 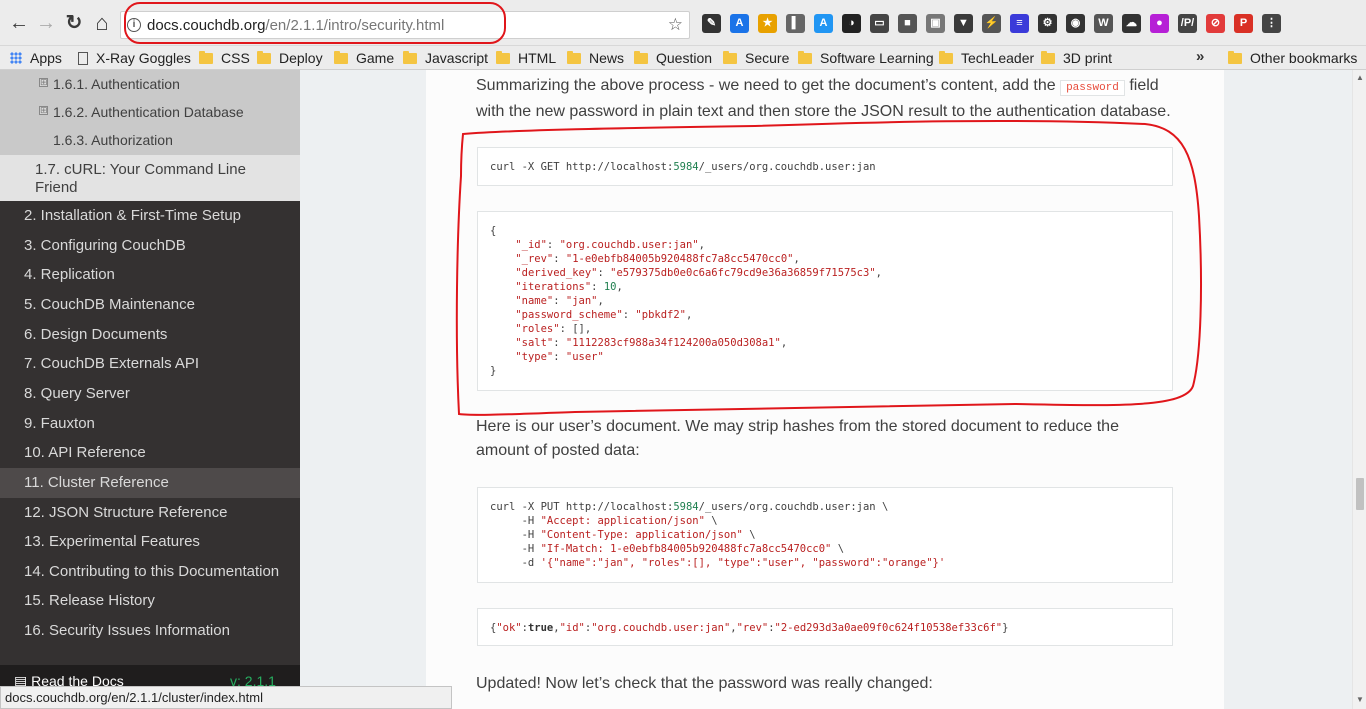 I want to click on sidebar-item: 7. CouchDB Externals API, so click(x=150, y=364).